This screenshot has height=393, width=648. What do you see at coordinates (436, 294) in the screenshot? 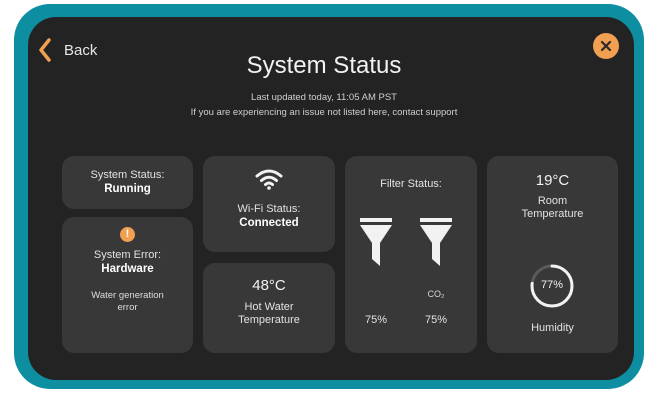
I see `filter-2-name: CO₂` at bounding box center [436, 294].